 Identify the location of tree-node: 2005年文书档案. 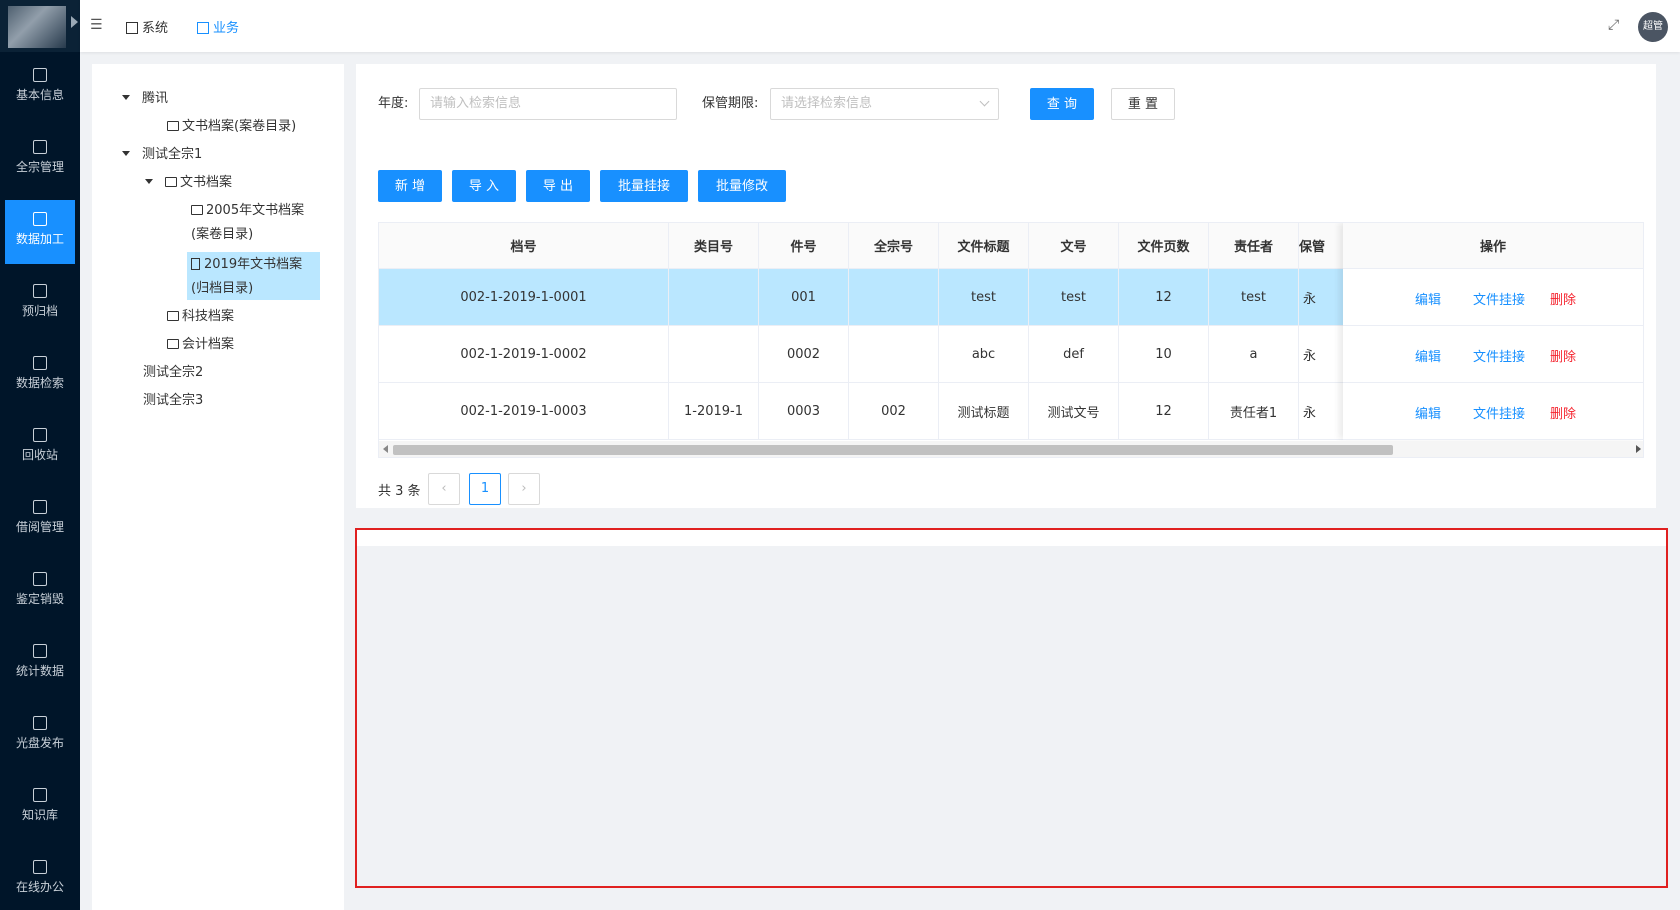
(247, 211).